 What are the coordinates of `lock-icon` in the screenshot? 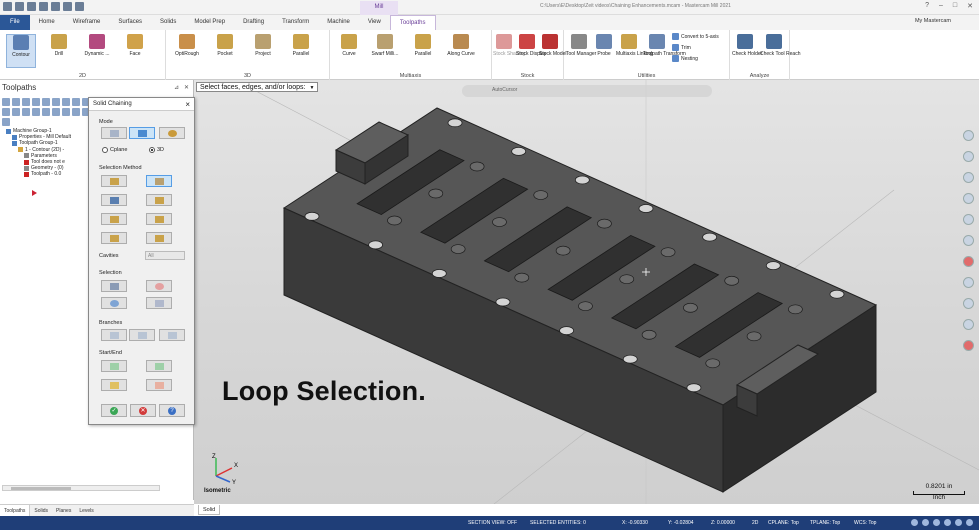 It's located at (16, 112).